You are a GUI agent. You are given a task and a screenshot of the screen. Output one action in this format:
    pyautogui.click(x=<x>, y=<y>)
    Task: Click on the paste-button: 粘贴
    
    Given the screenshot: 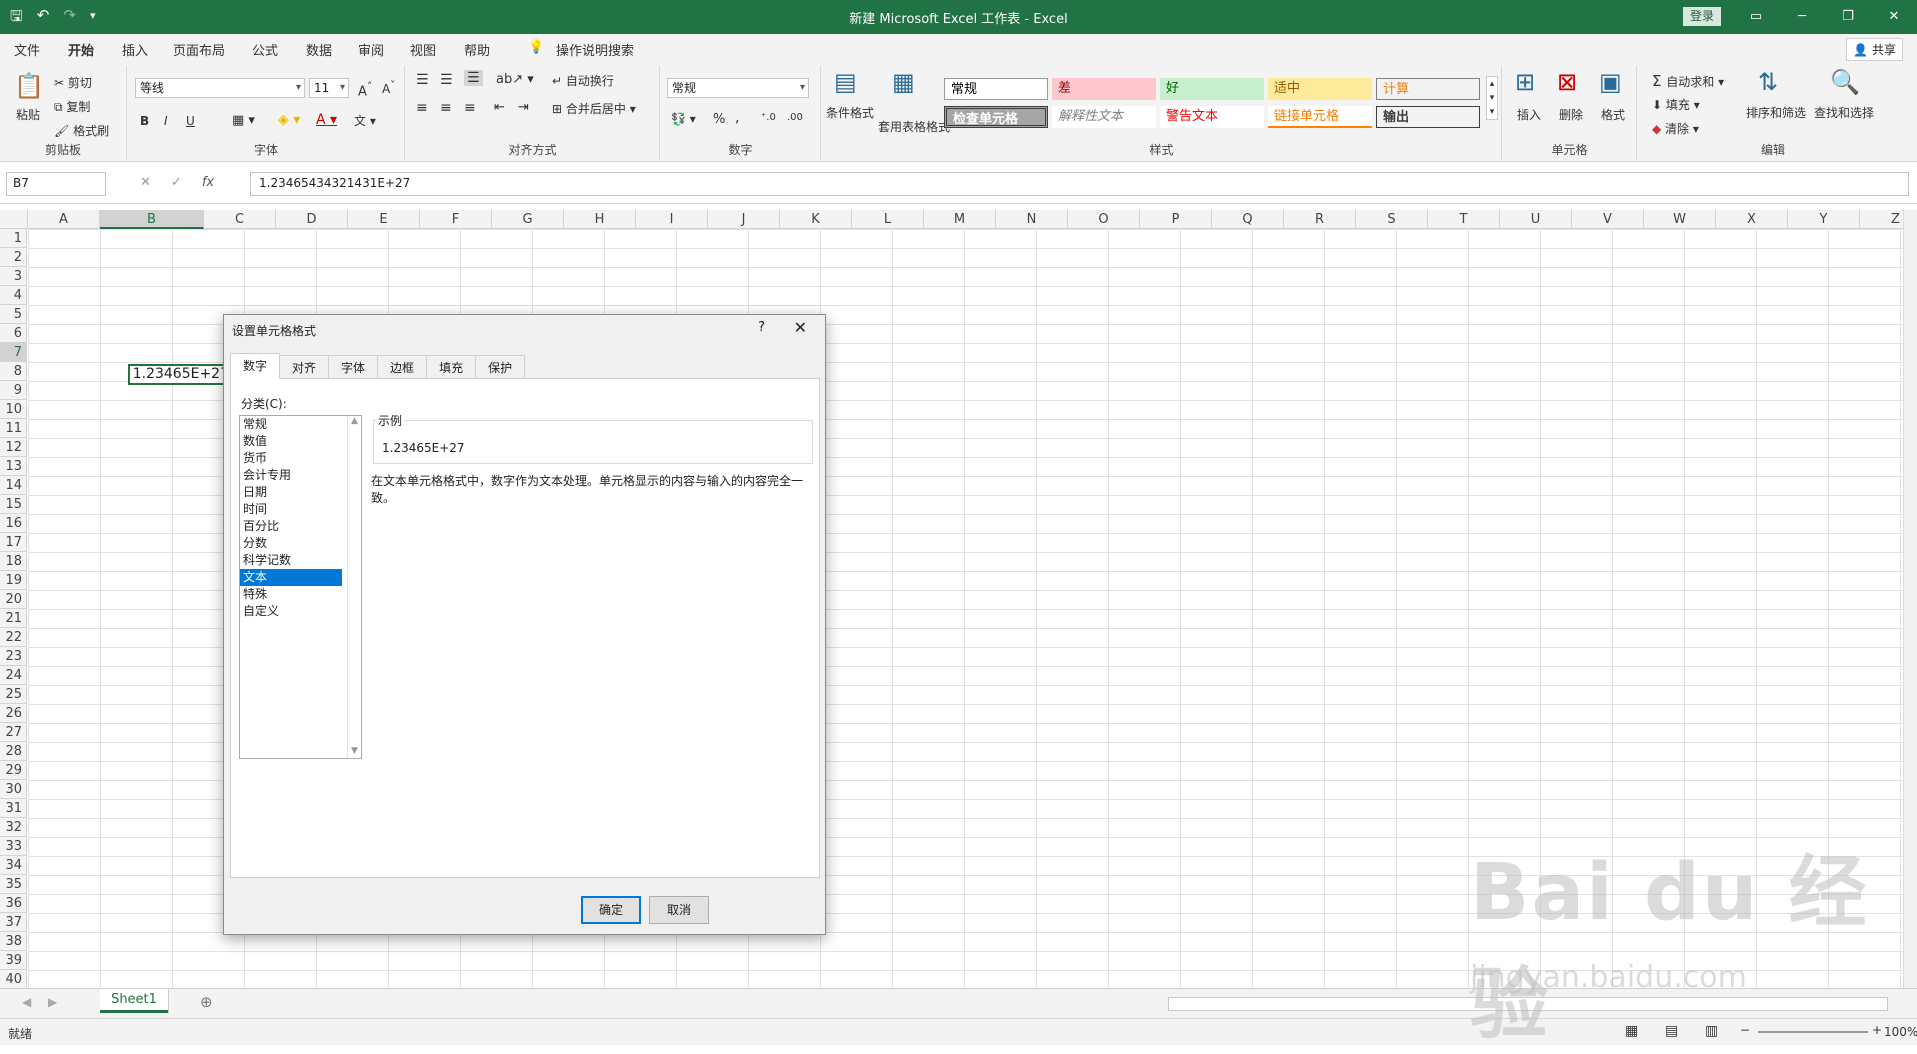 What is the action you would take?
    pyautogui.click(x=28, y=114)
    